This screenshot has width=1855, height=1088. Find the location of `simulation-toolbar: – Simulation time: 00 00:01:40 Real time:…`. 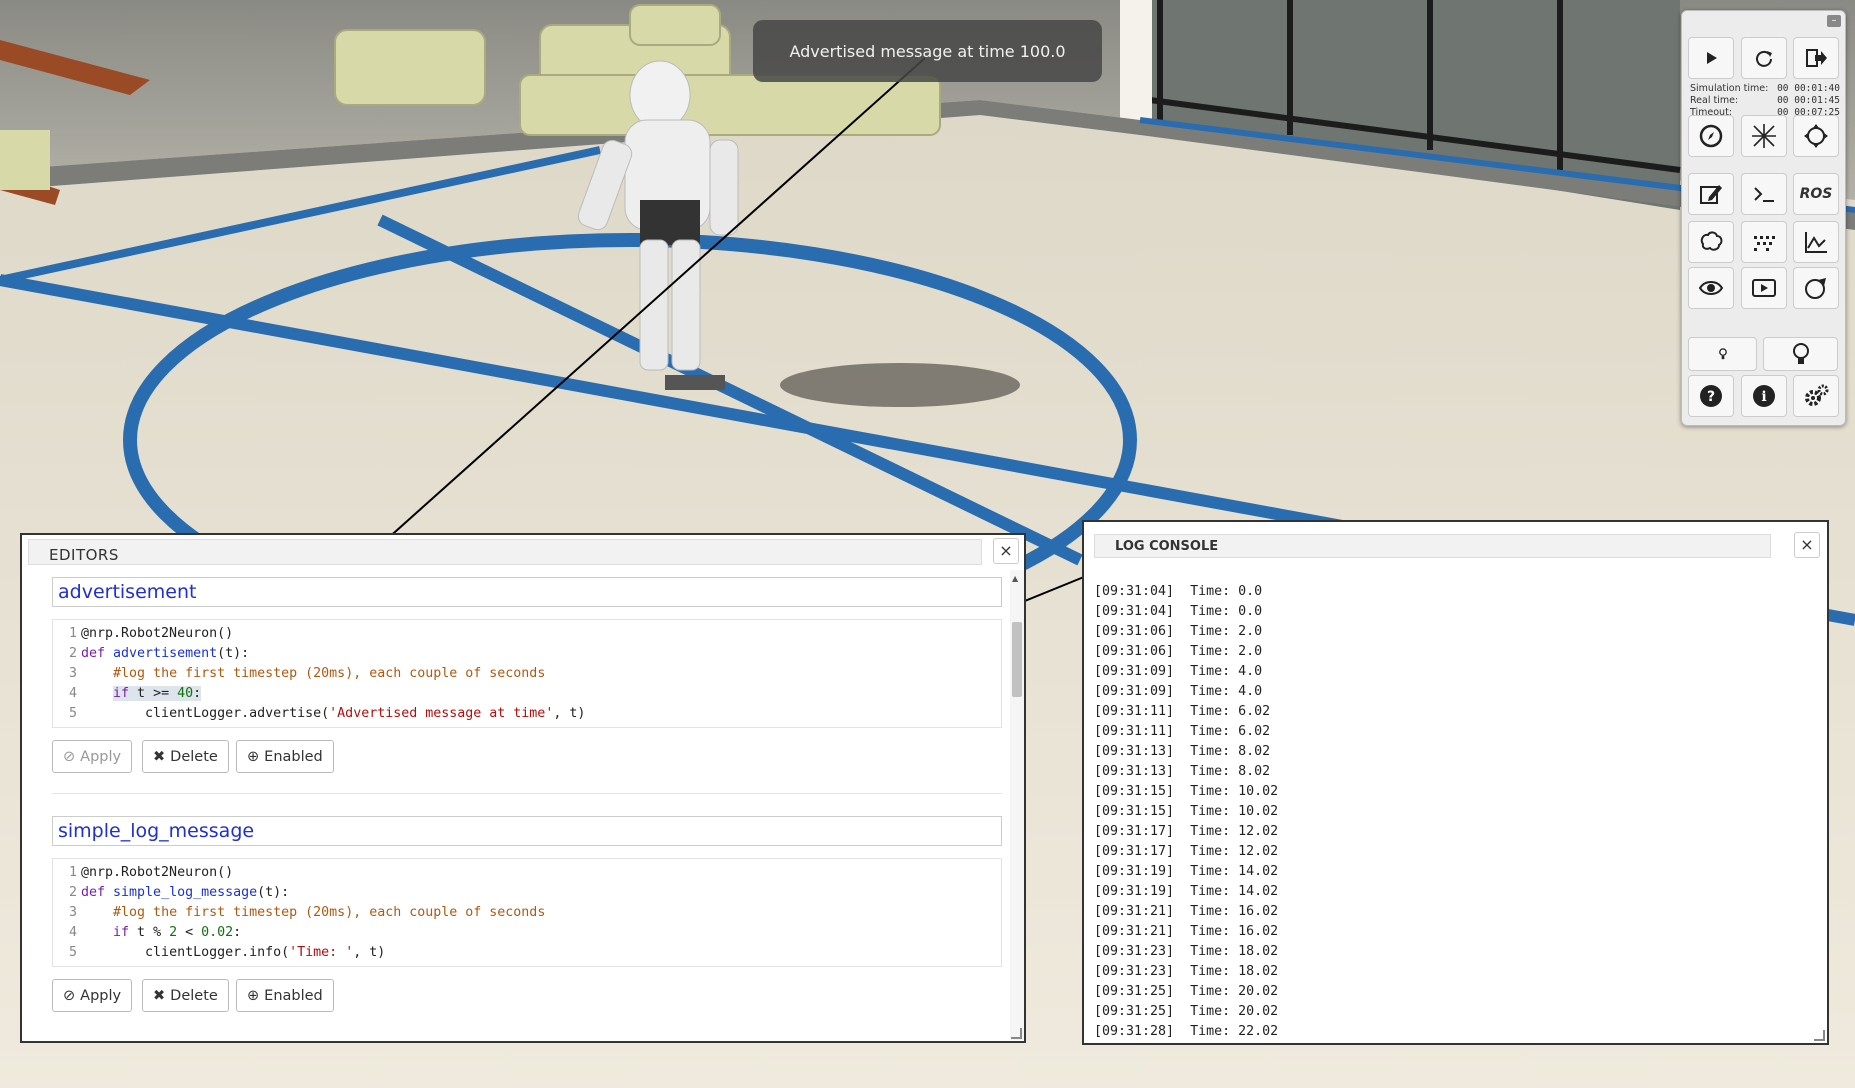

simulation-toolbar: – Simulation time: 00 00:01:40 Real time:… is located at coordinates (1763, 218).